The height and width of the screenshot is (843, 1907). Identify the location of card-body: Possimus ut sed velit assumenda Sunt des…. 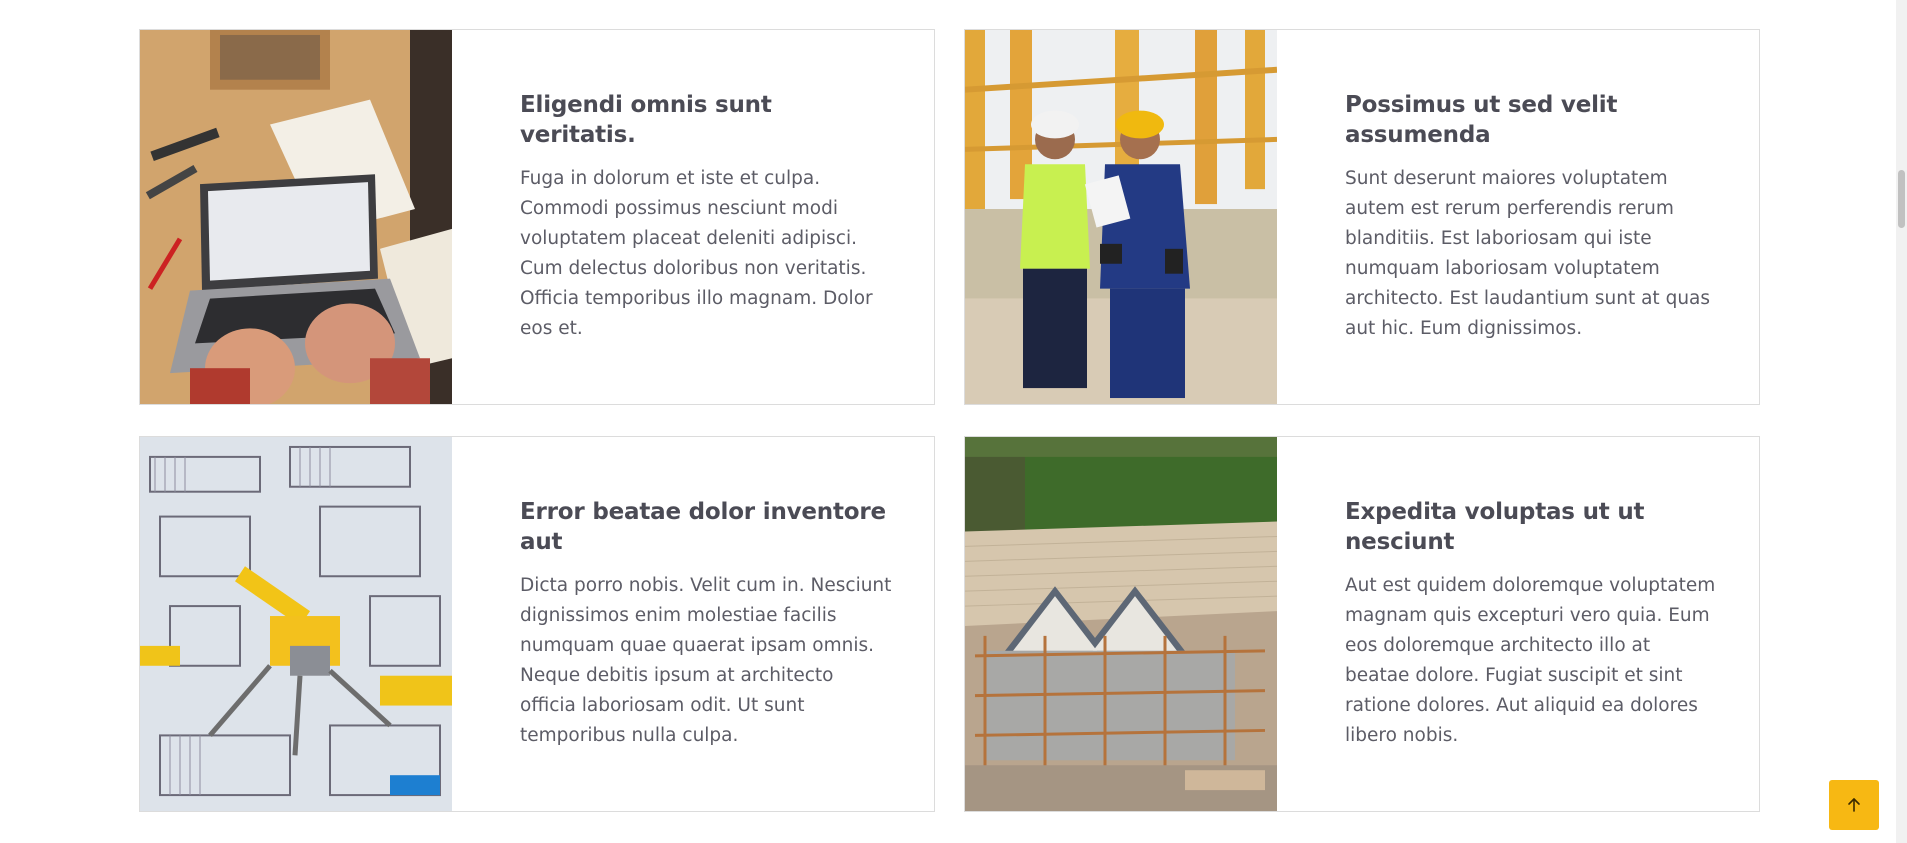
(1518, 217).